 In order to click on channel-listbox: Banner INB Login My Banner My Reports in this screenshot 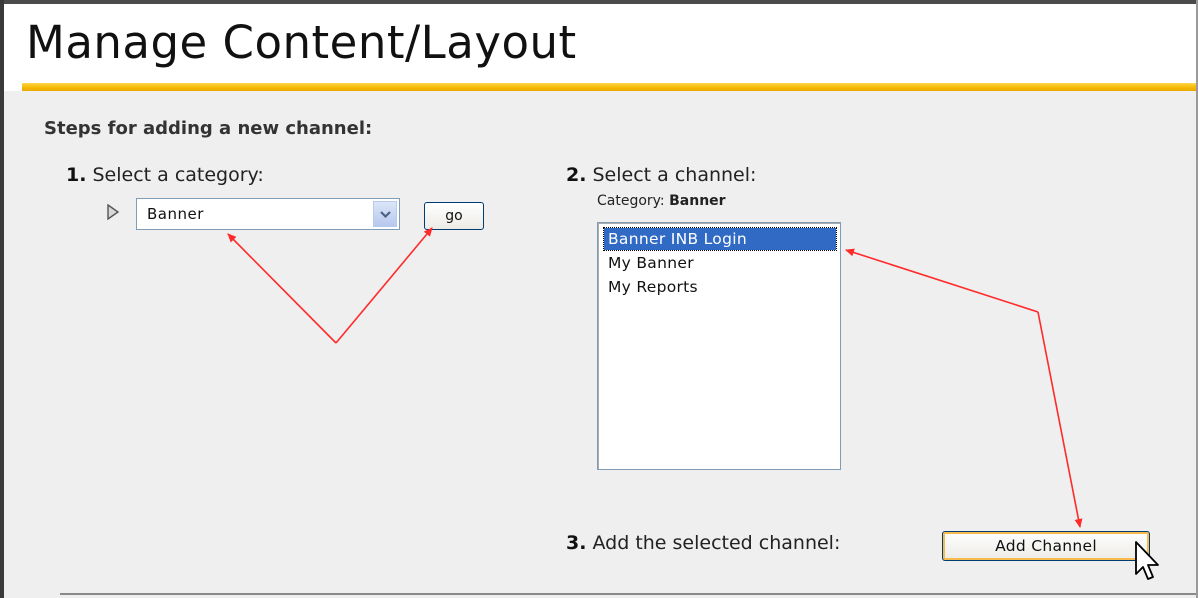, I will do `click(719, 346)`.